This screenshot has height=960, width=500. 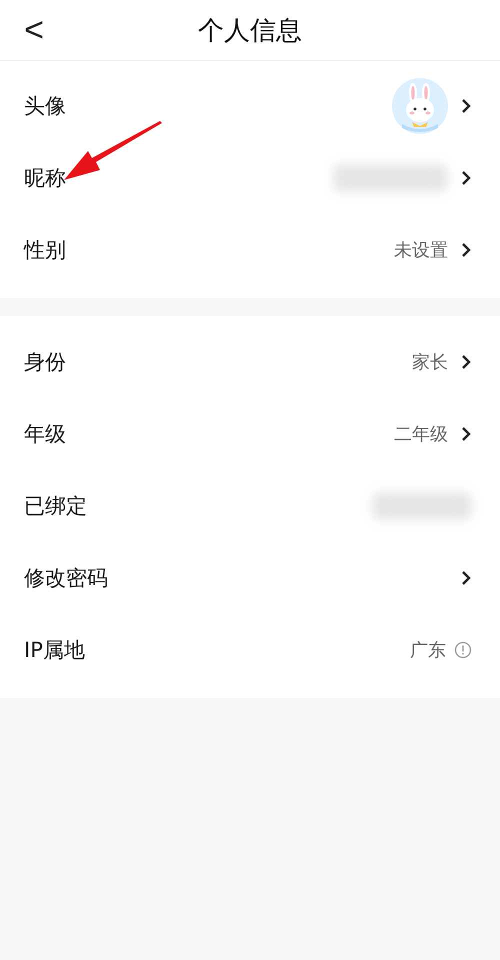 I want to click on row-label: 昵称, so click(x=178, y=178).